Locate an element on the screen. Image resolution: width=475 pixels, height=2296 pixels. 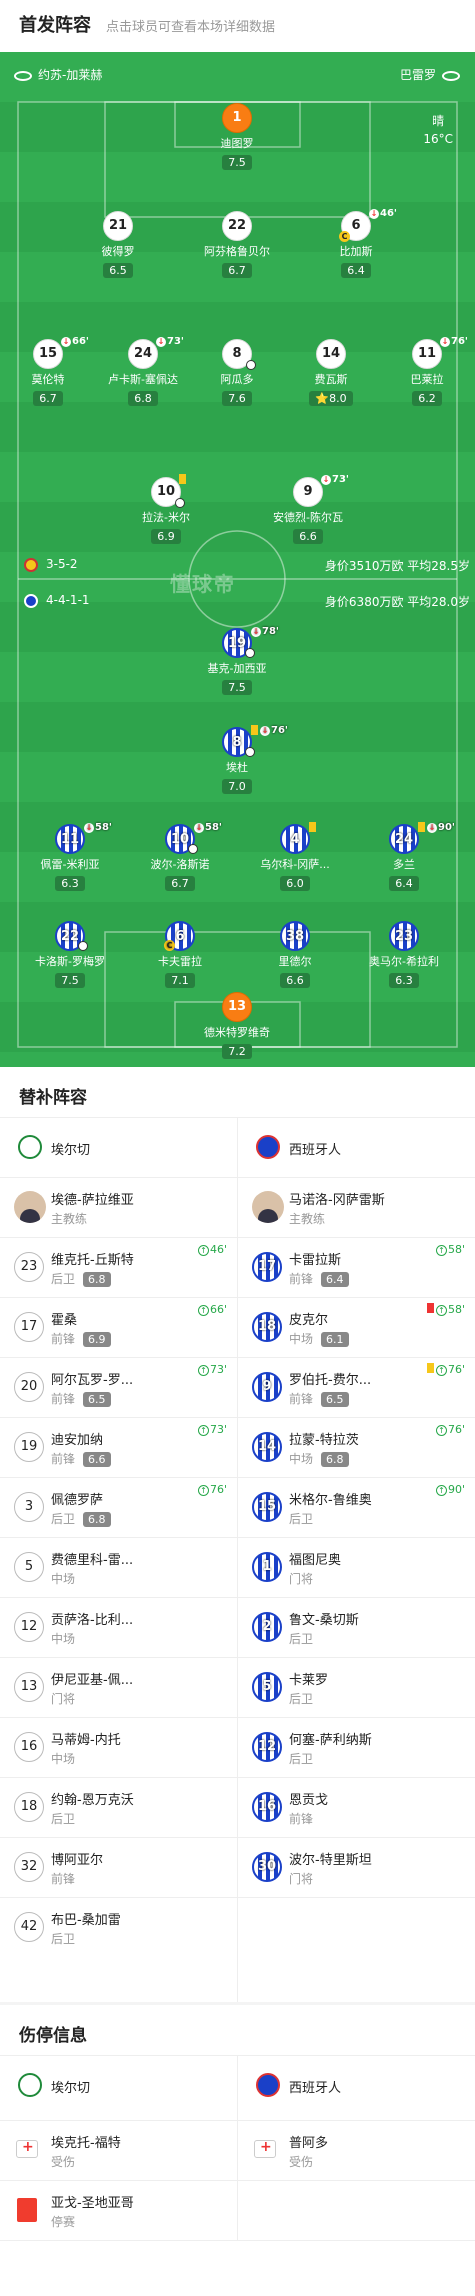
player-marker: 15 ↓ 66' 莫伦特 6.7 is located at coordinates (49, 371).